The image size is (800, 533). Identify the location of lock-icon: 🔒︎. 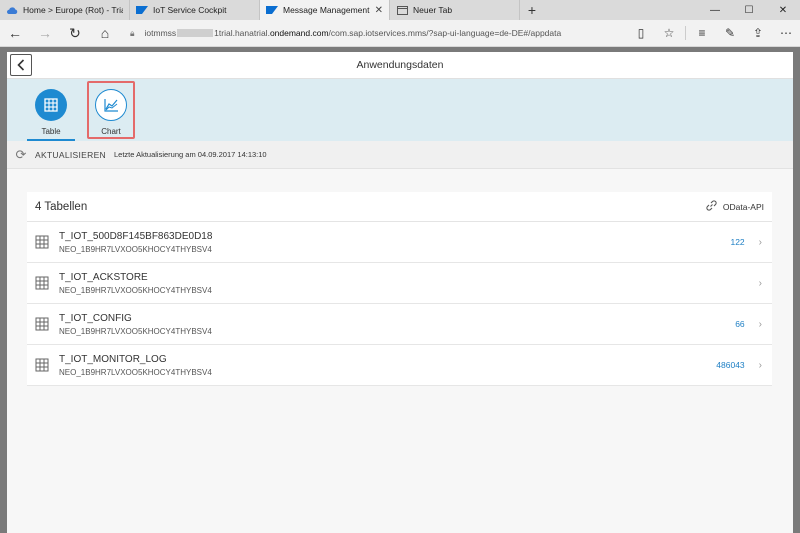
(132, 32).